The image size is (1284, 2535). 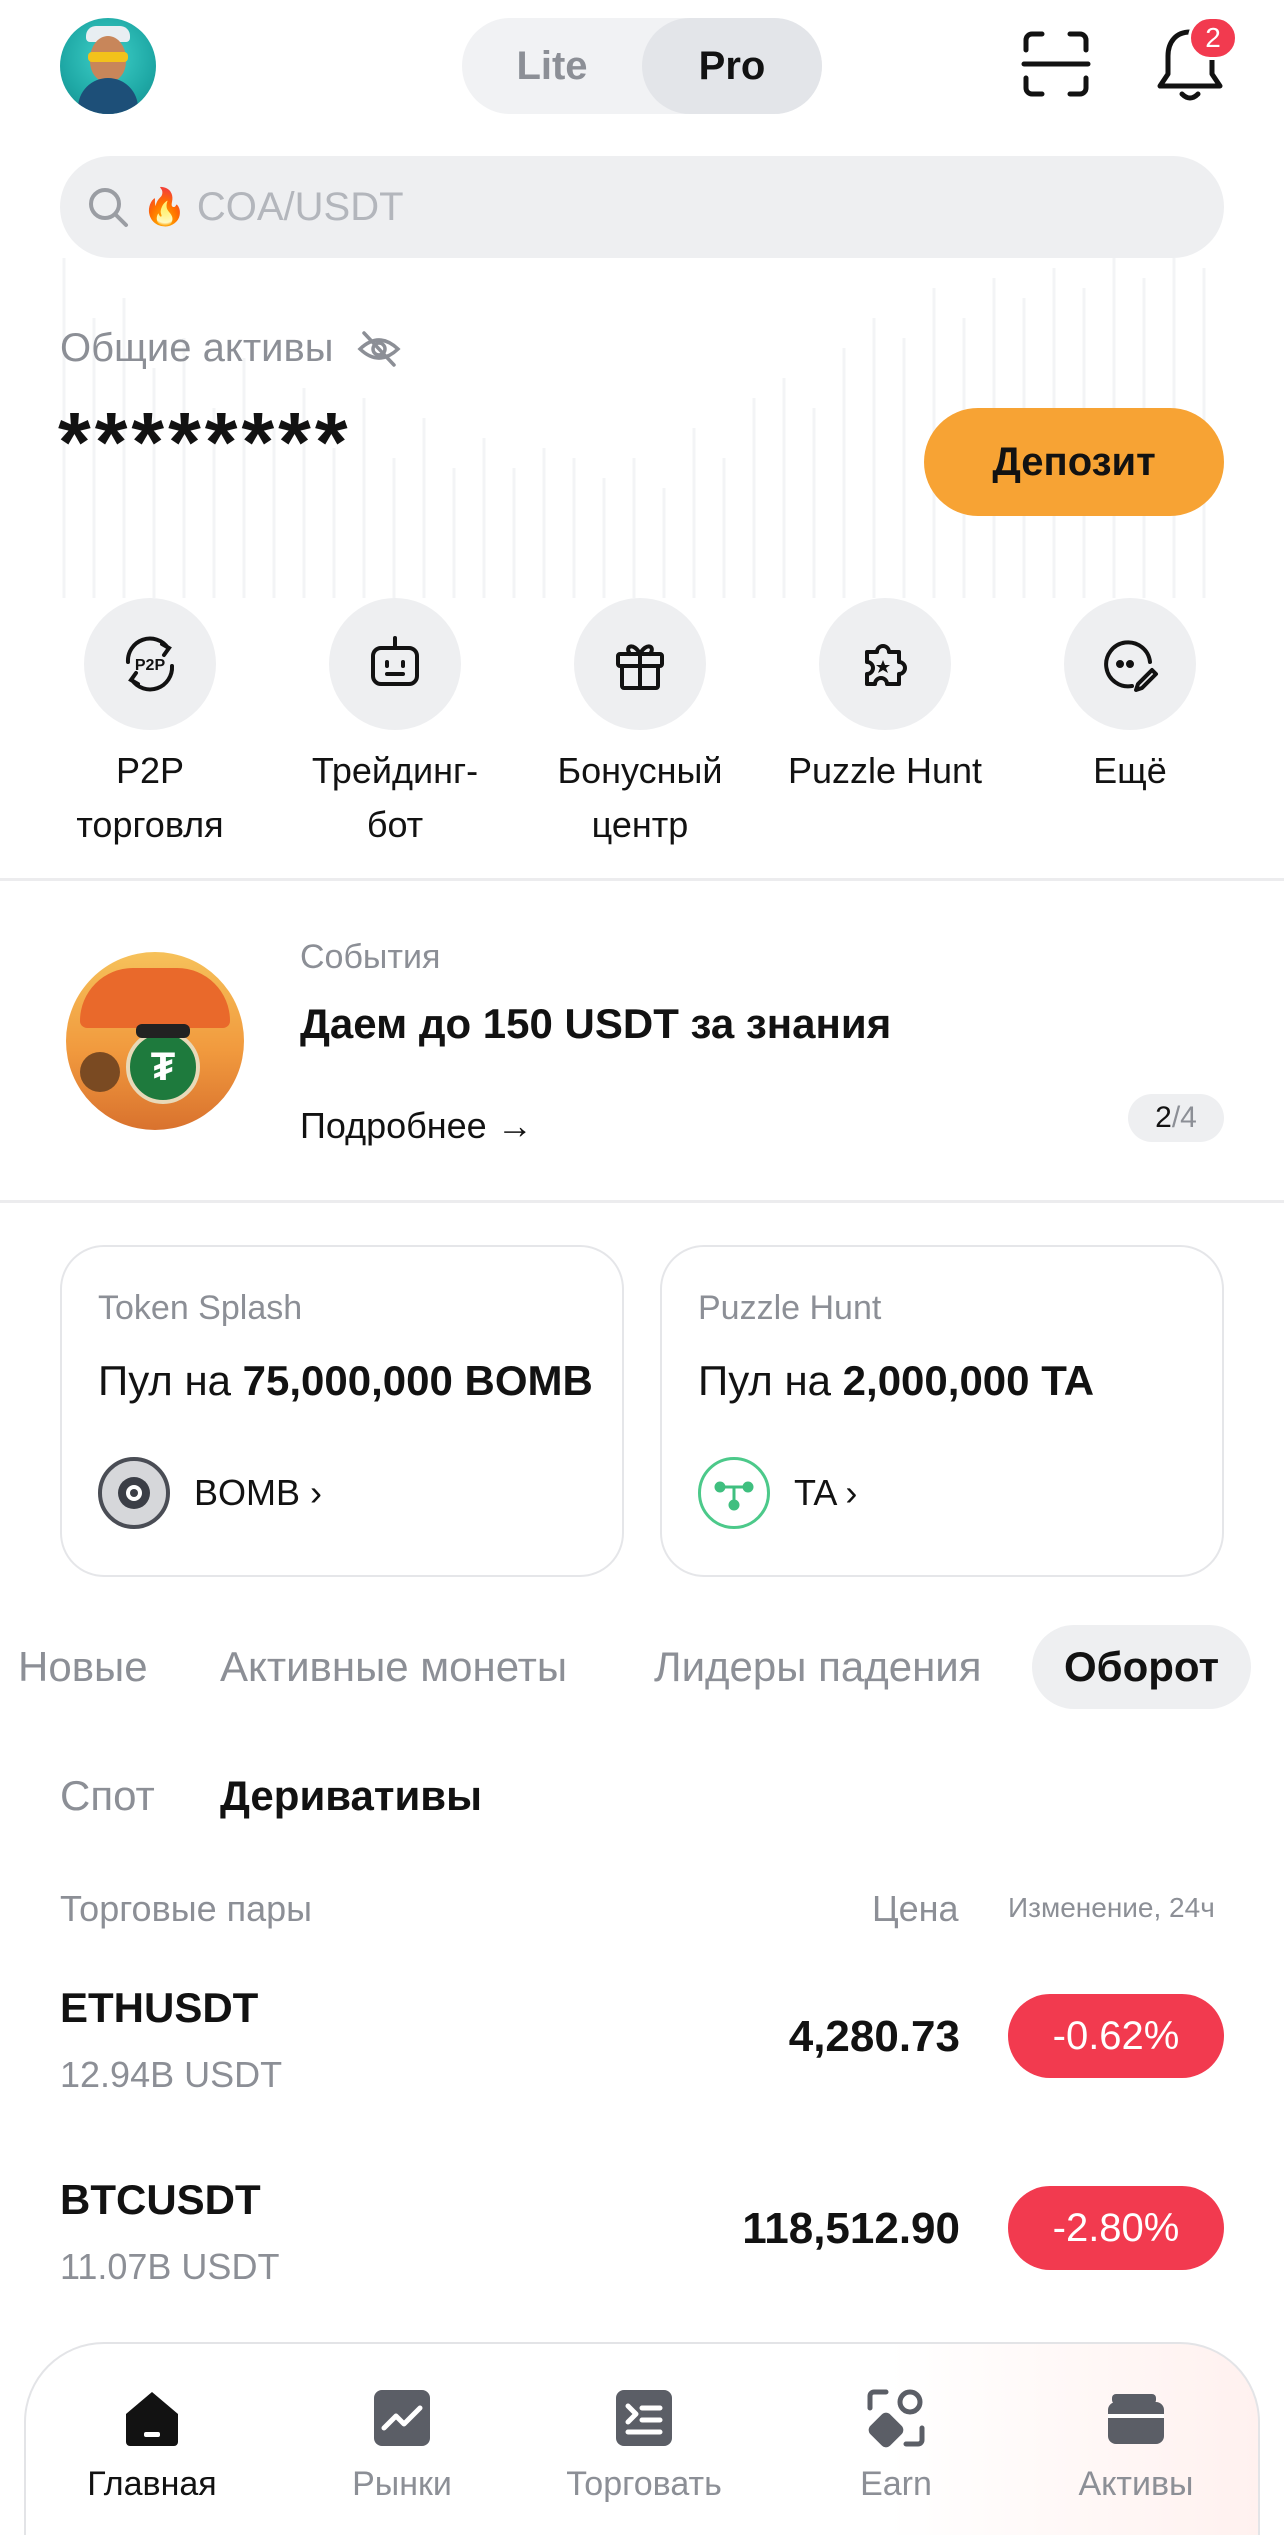 I want to click on eye-hidden-icon, so click(x=379, y=349).